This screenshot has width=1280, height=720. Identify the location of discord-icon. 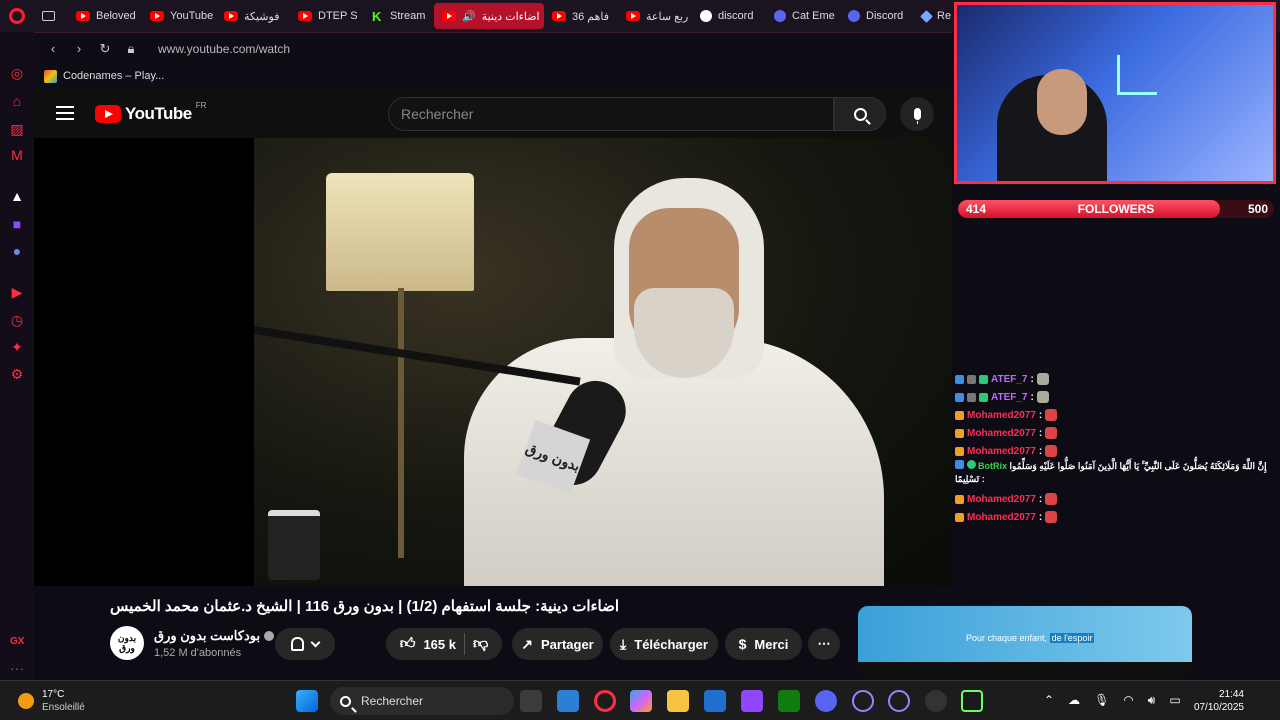
(854, 16).